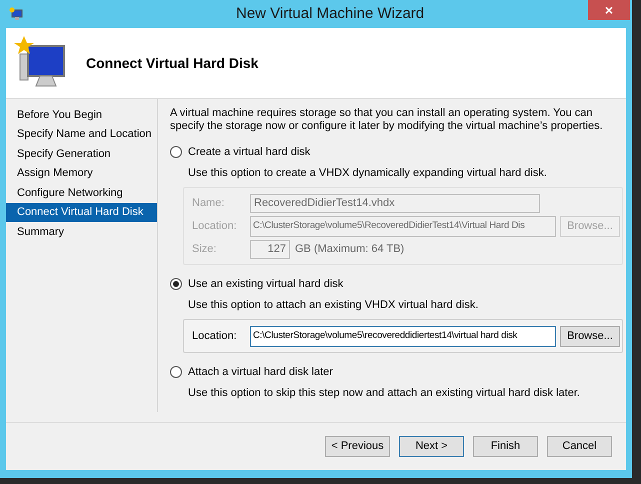  Describe the element at coordinates (81, 114) in the screenshot. I see `nav-step: Before You Begin` at that location.